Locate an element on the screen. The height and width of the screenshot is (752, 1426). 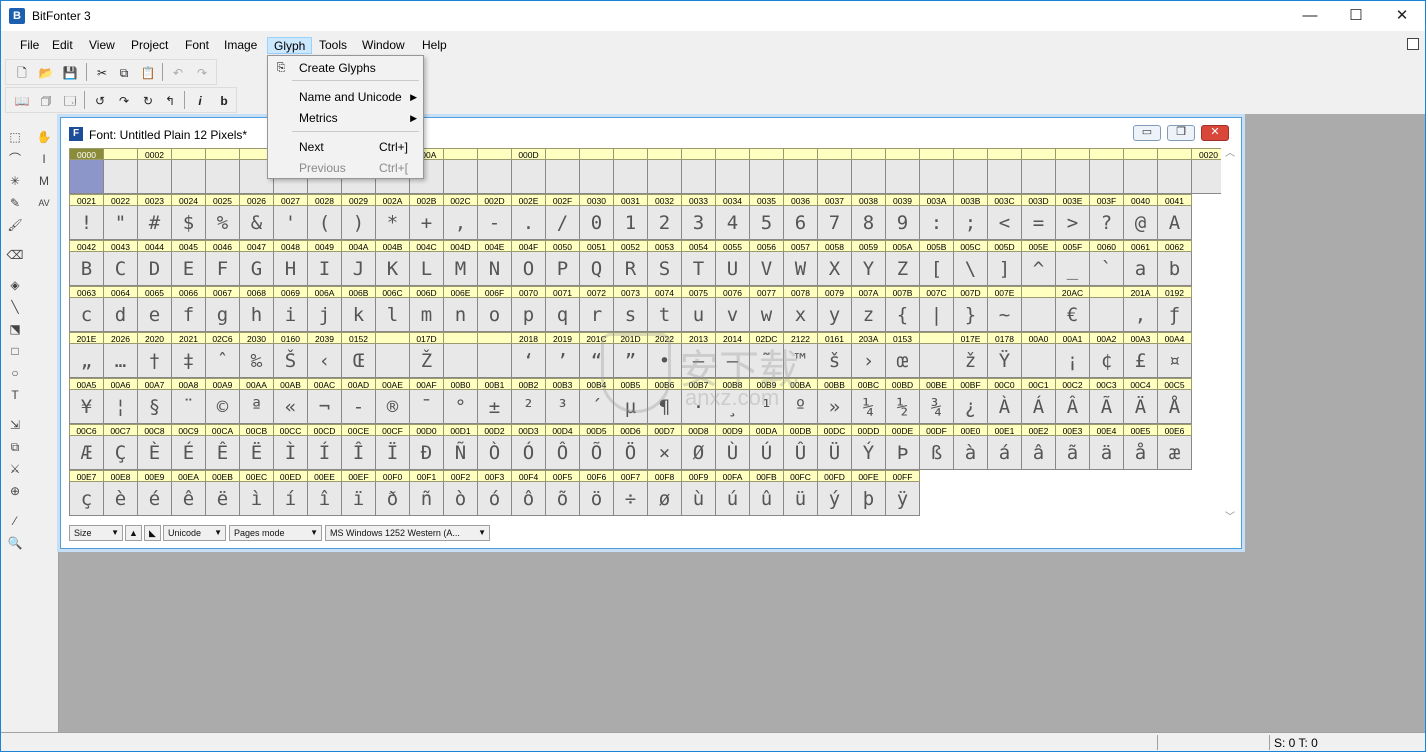
menu-view: View is located at coordinates (102, 45).